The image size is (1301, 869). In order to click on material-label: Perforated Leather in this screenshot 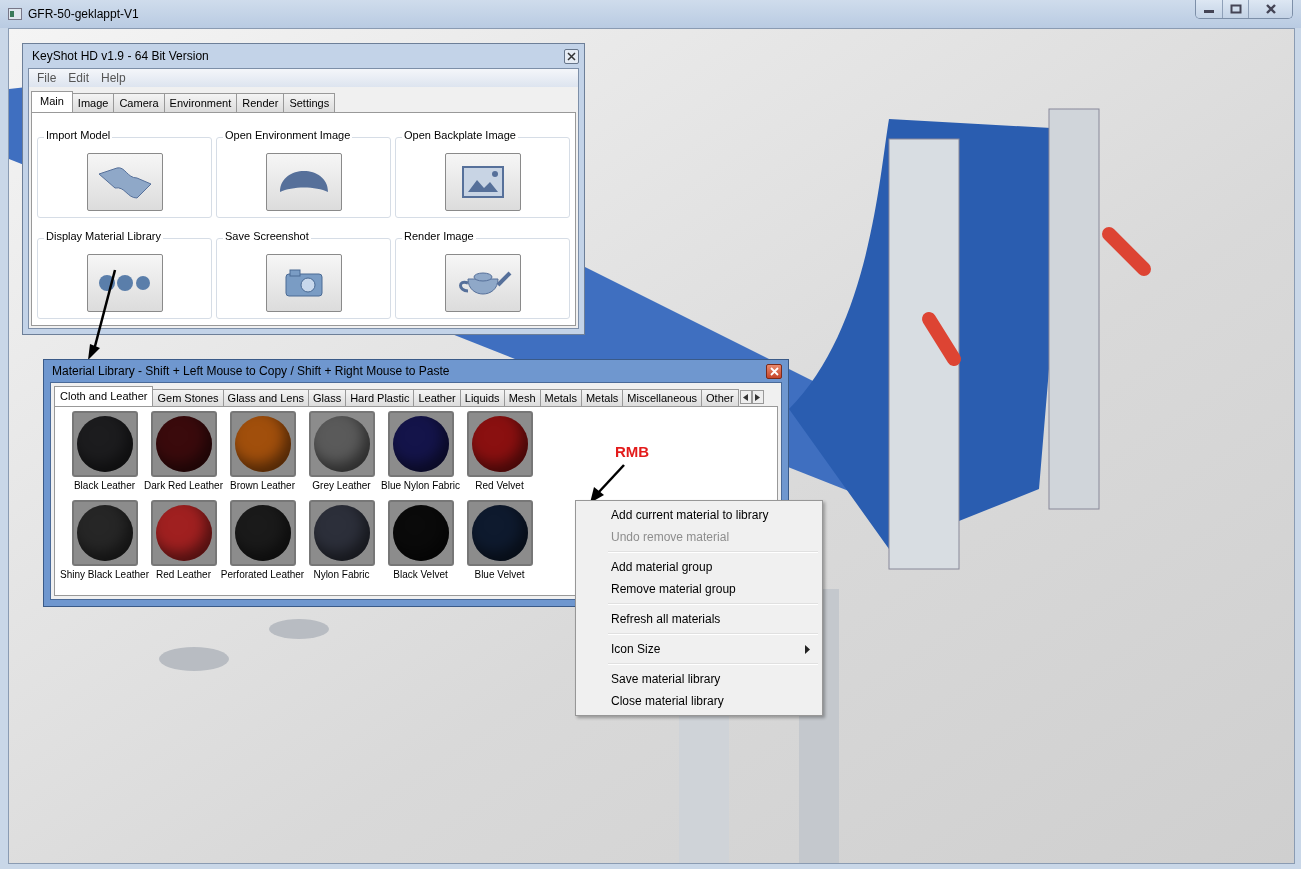, I will do `click(262, 574)`.